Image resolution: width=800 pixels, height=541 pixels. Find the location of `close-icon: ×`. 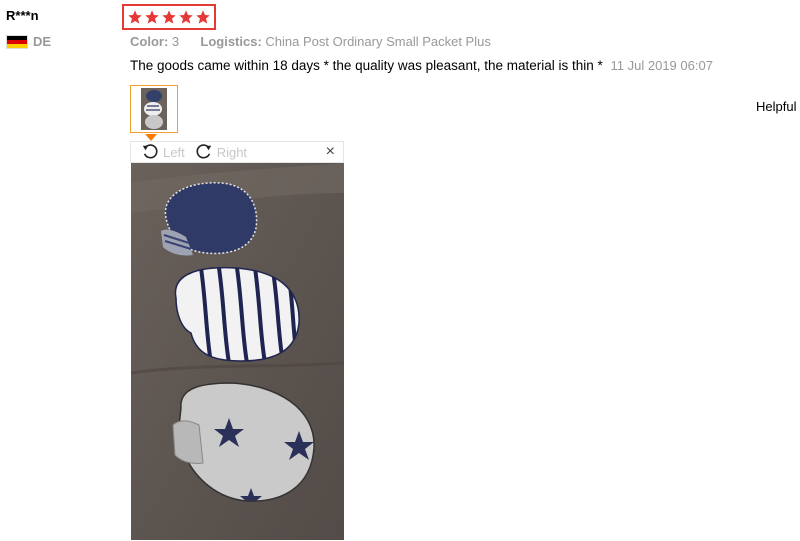

close-icon: × is located at coordinates (330, 152).